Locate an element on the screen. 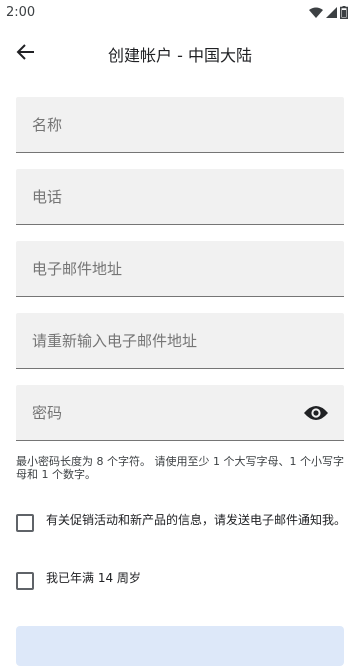 This screenshot has width=360, height=666. page-title: 创建帐户 - 中国大陆 is located at coordinates (180, 55).